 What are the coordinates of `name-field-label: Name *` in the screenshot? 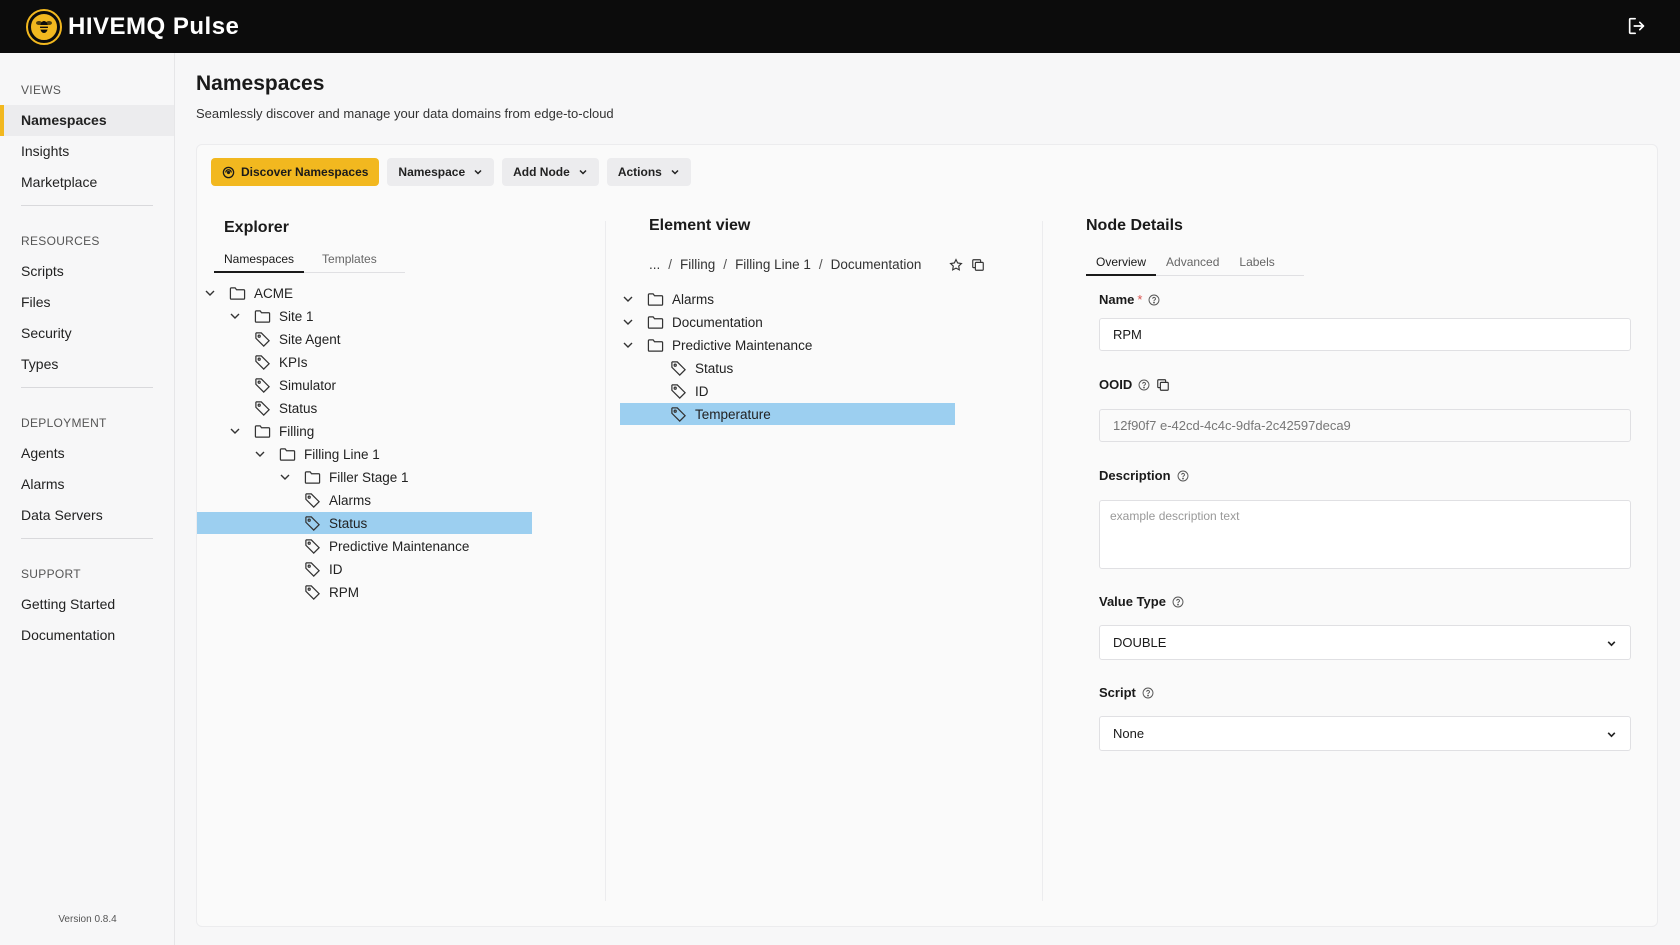 It's located at (1129, 299).